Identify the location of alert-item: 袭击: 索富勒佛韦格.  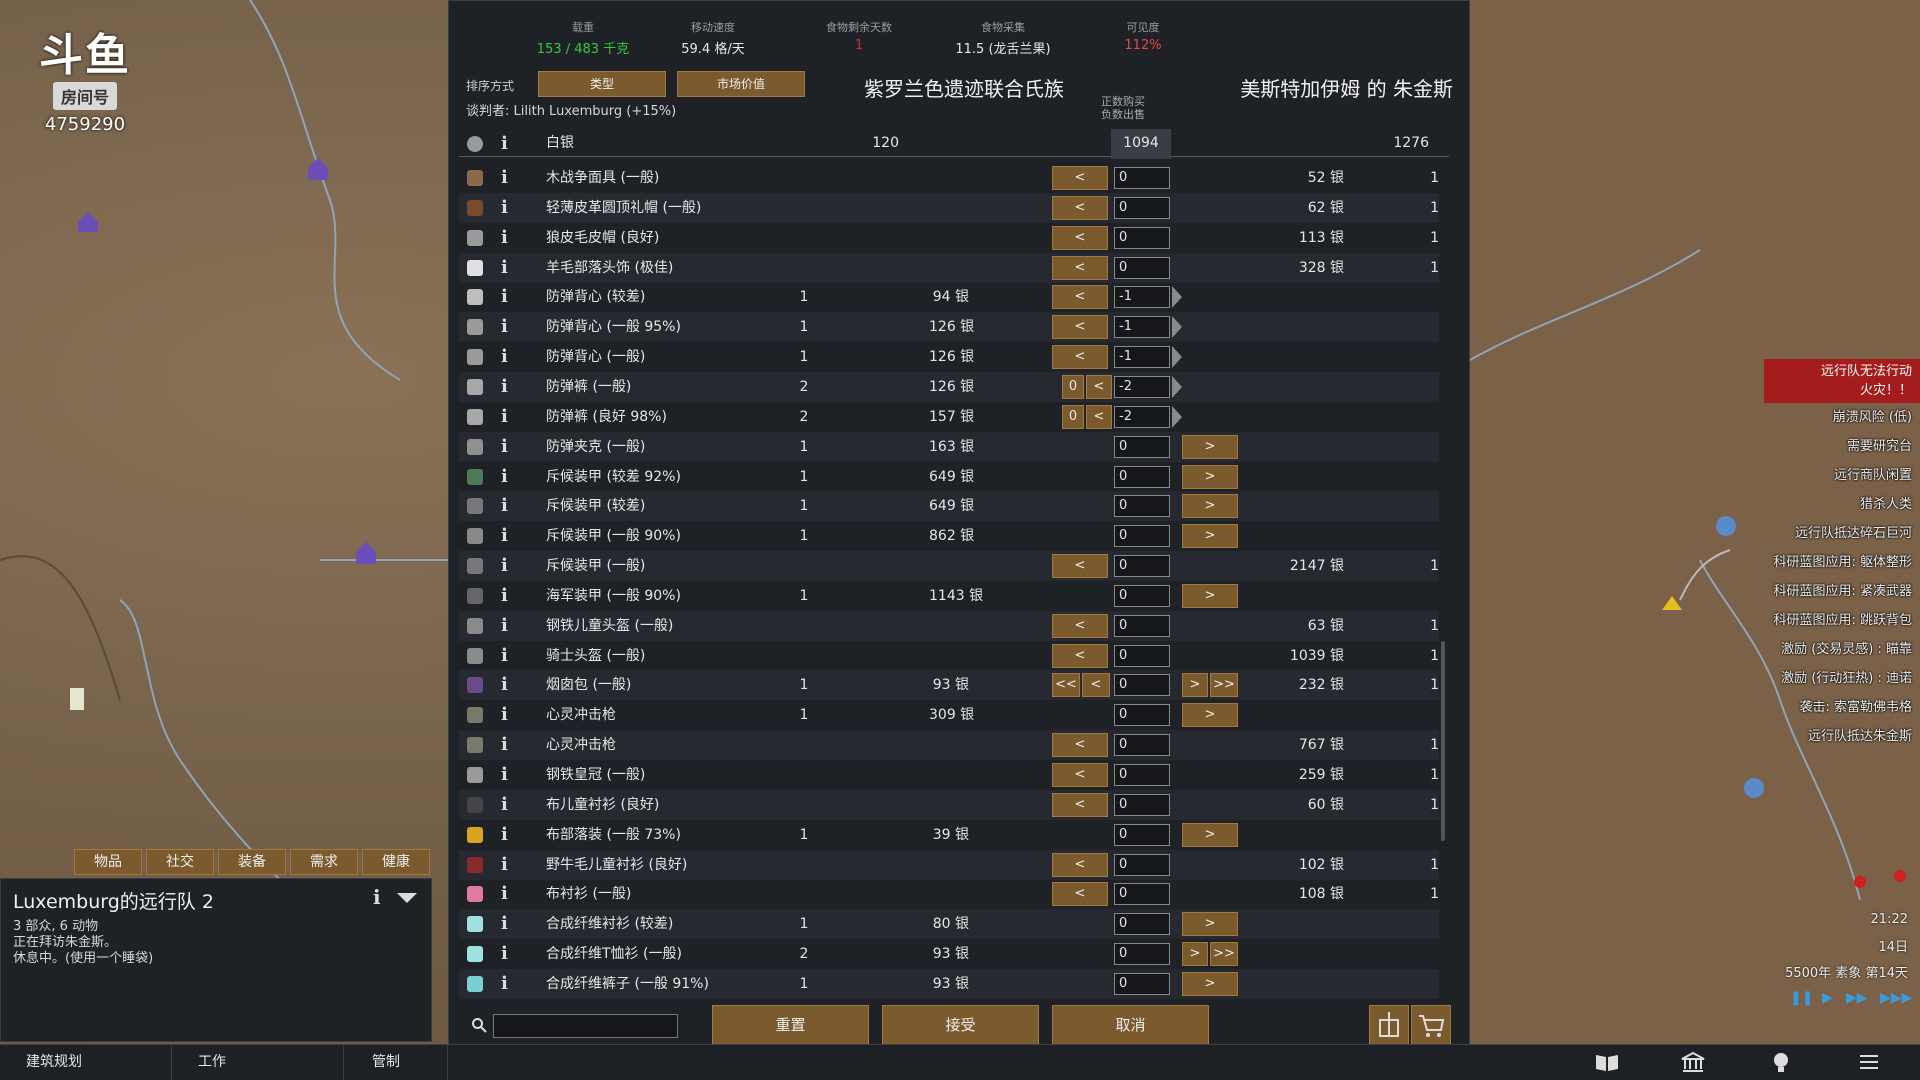
(1855, 705).